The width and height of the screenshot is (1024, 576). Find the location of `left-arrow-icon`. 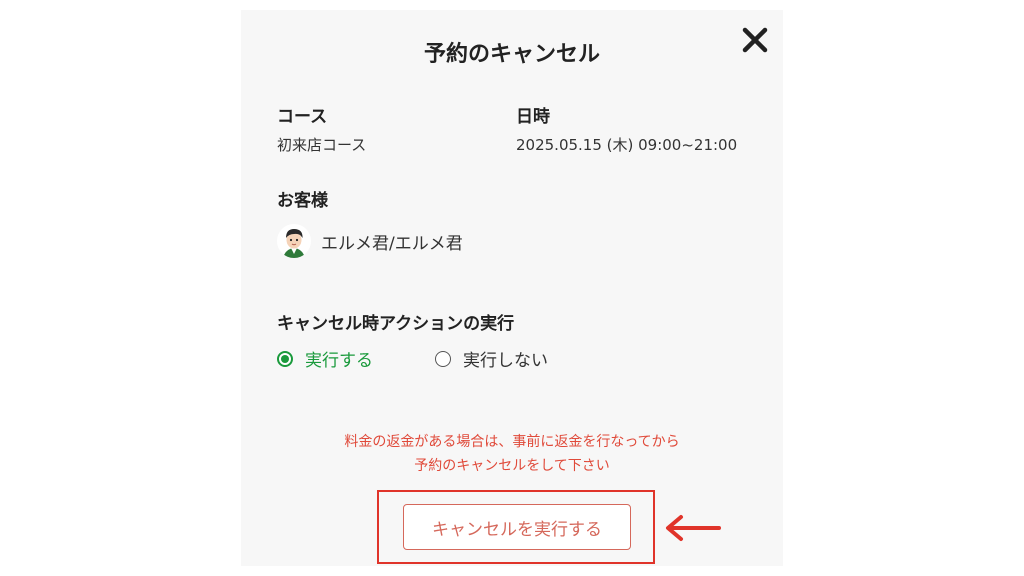

left-arrow-icon is located at coordinates (693, 528).